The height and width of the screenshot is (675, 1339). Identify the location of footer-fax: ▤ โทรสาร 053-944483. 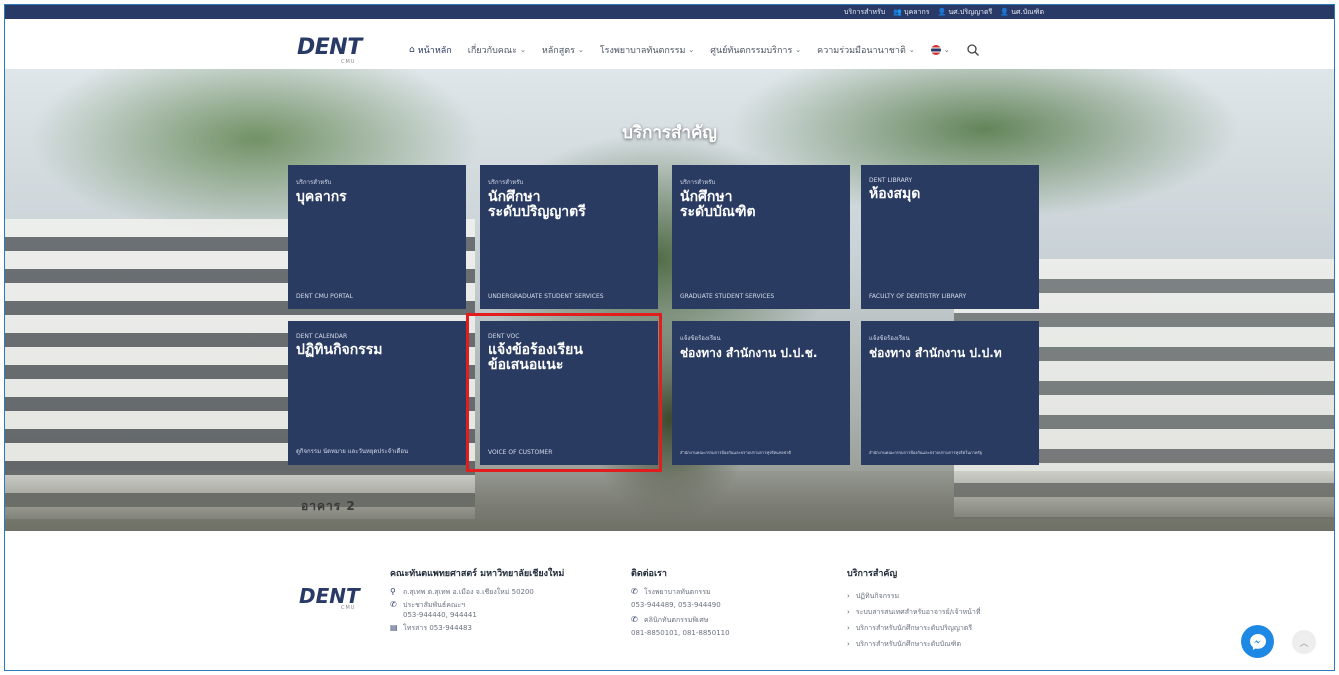
(502, 628).